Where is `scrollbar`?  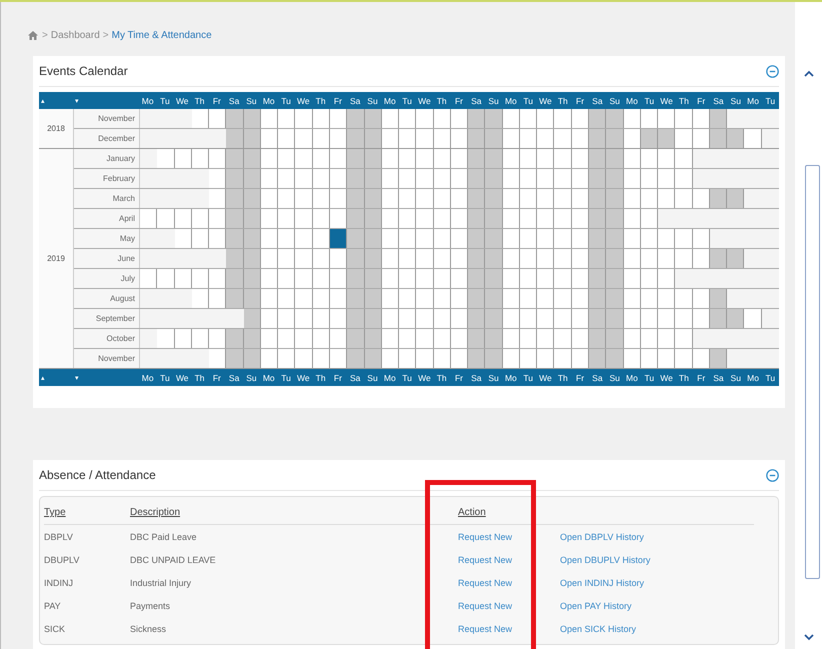
scrollbar is located at coordinates (808, 325).